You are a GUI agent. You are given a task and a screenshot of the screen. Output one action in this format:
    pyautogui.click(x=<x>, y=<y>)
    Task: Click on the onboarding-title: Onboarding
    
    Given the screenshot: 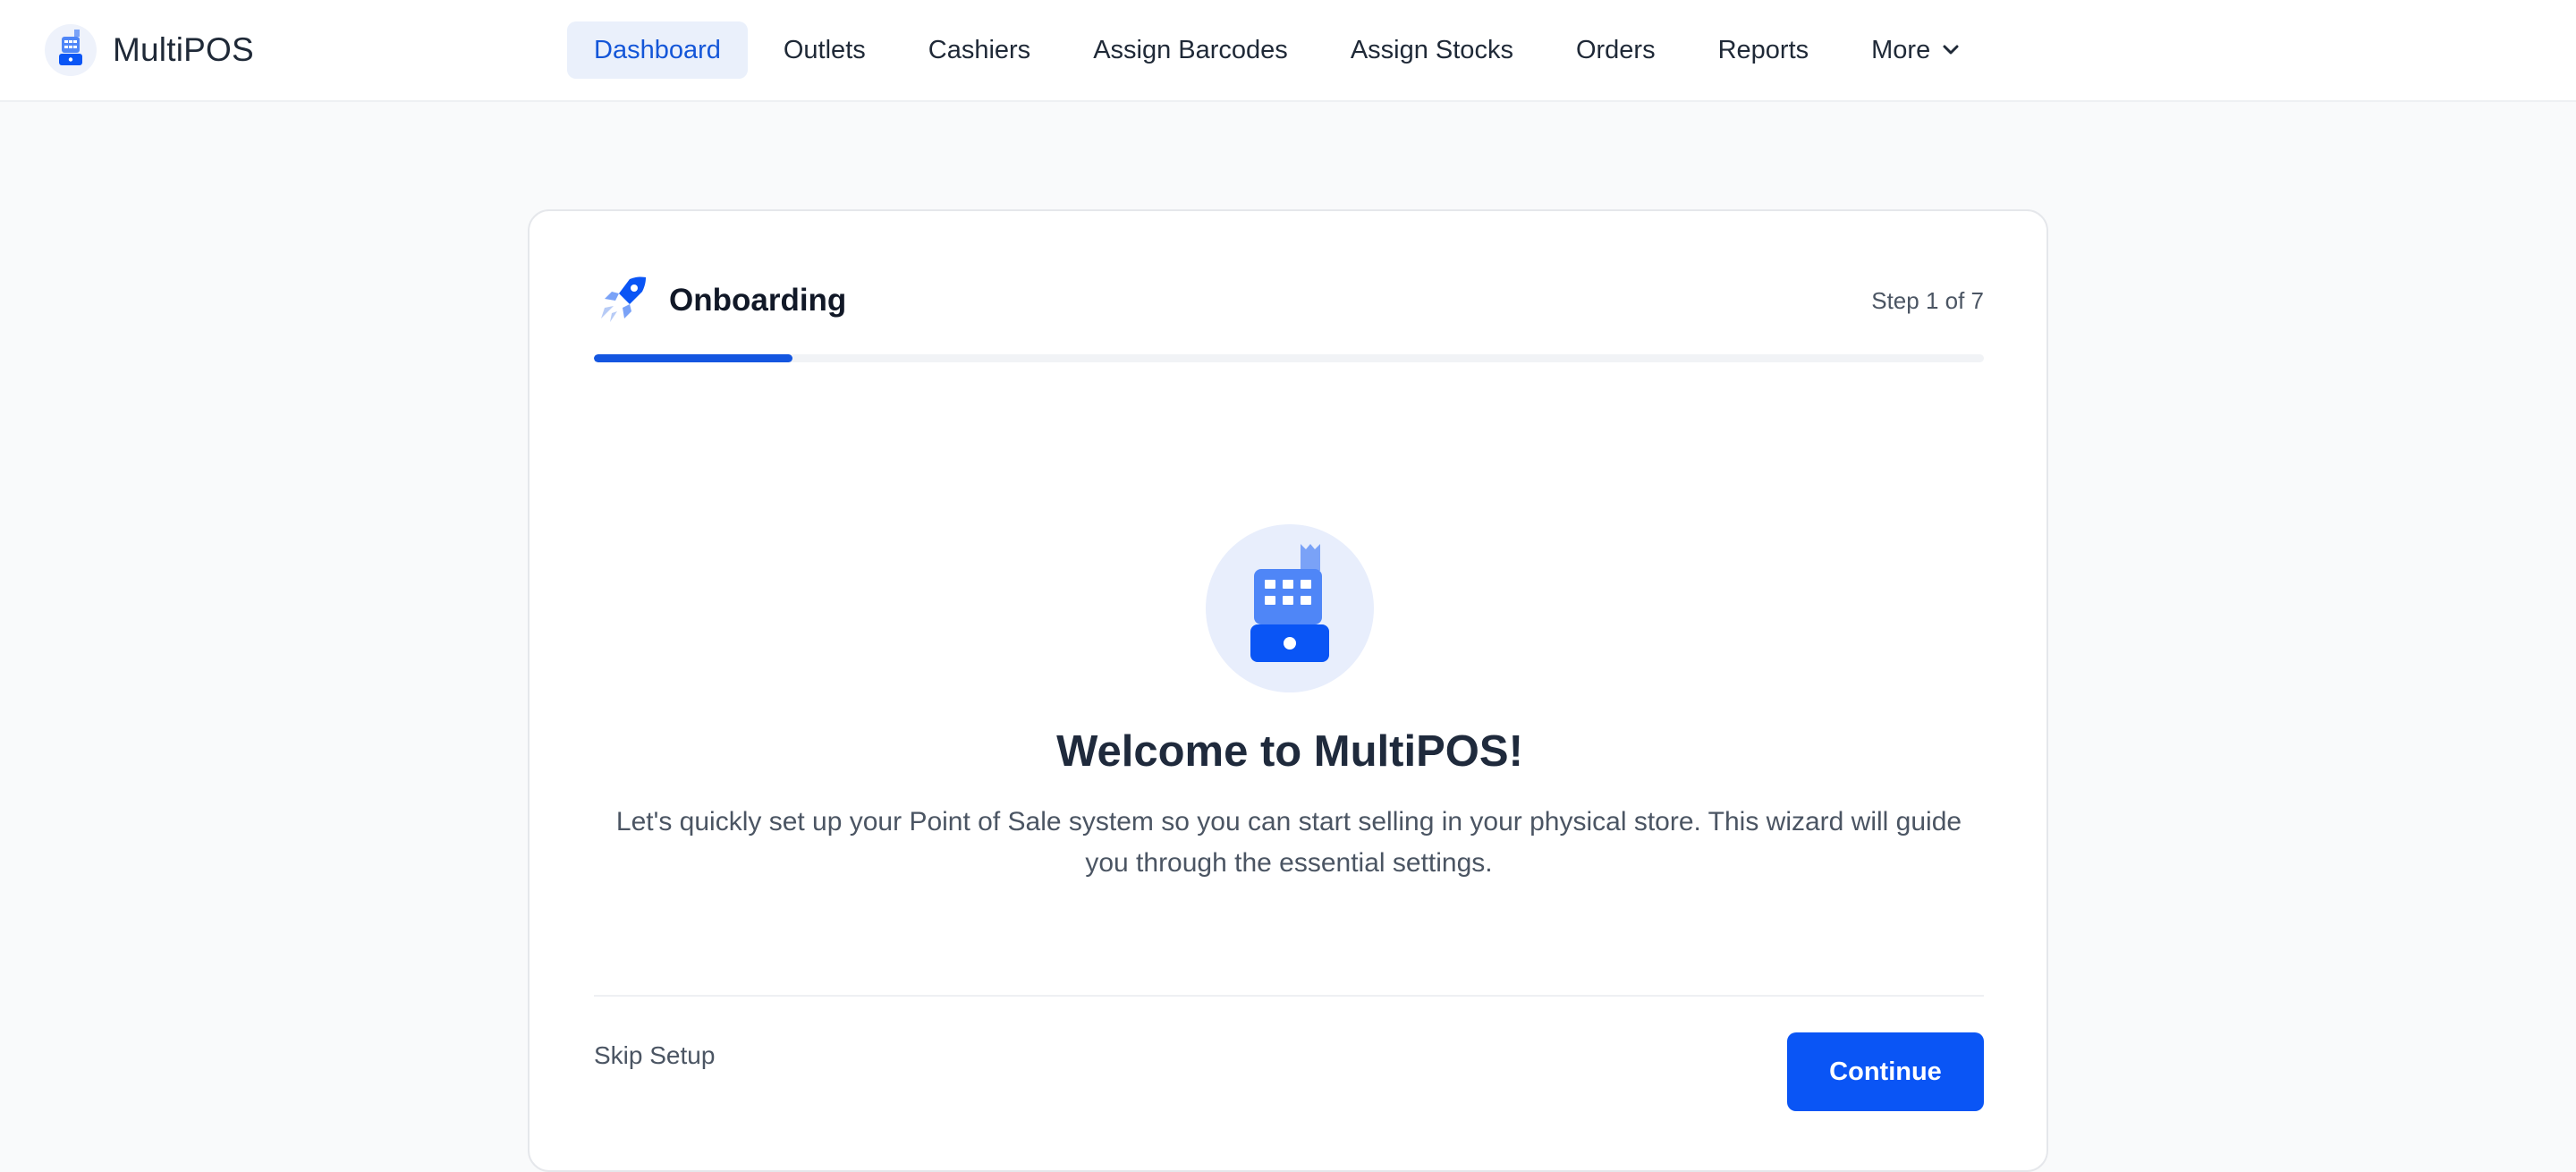 What is the action you would take?
    pyautogui.click(x=720, y=300)
    